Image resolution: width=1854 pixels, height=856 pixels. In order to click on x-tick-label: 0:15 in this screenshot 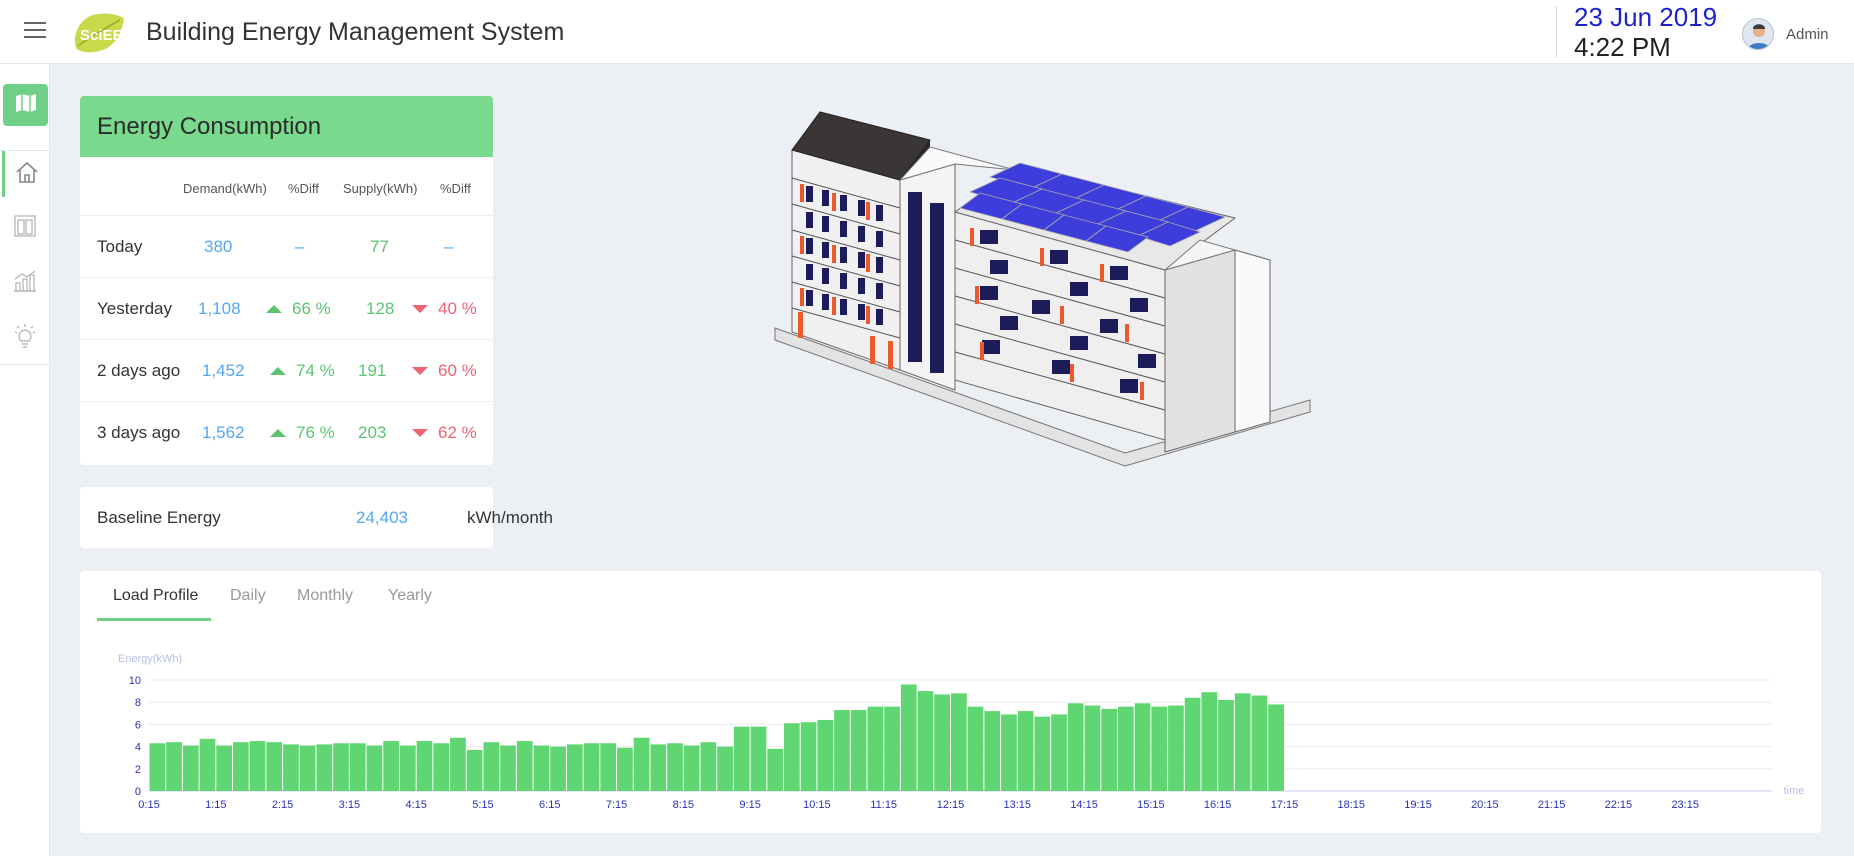, I will do `click(148, 805)`.